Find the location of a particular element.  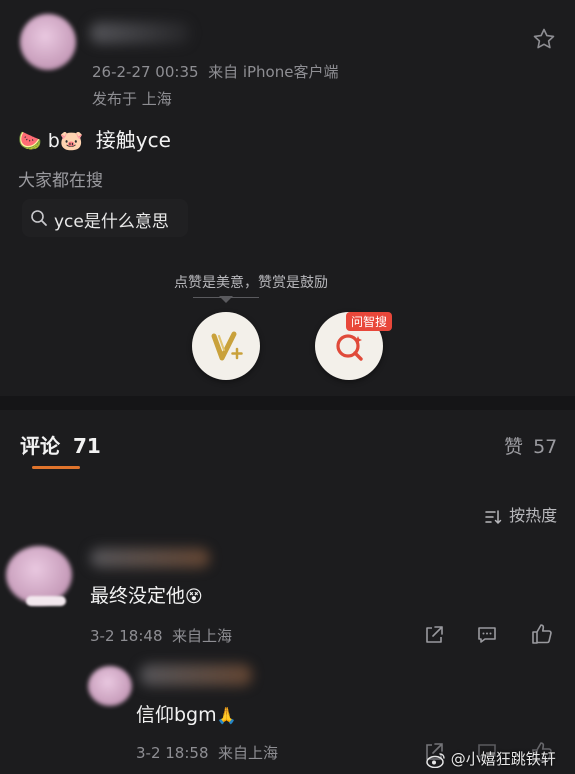

reply-emoji: 🙏 is located at coordinates (226, 715).